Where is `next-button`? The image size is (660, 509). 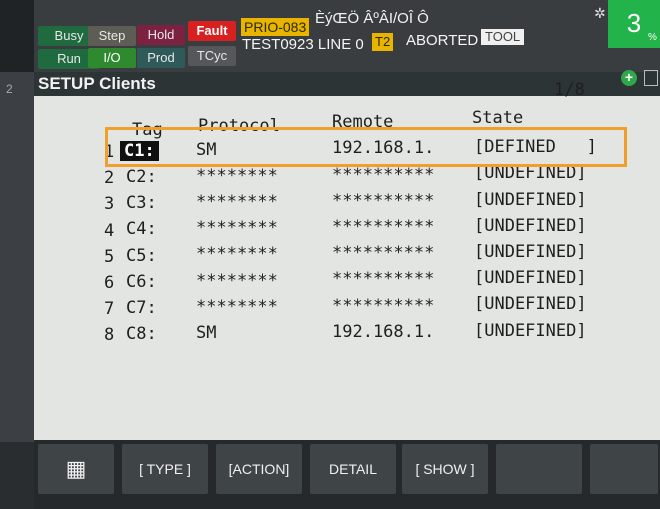
next-button is located at coordinates (624, 469).